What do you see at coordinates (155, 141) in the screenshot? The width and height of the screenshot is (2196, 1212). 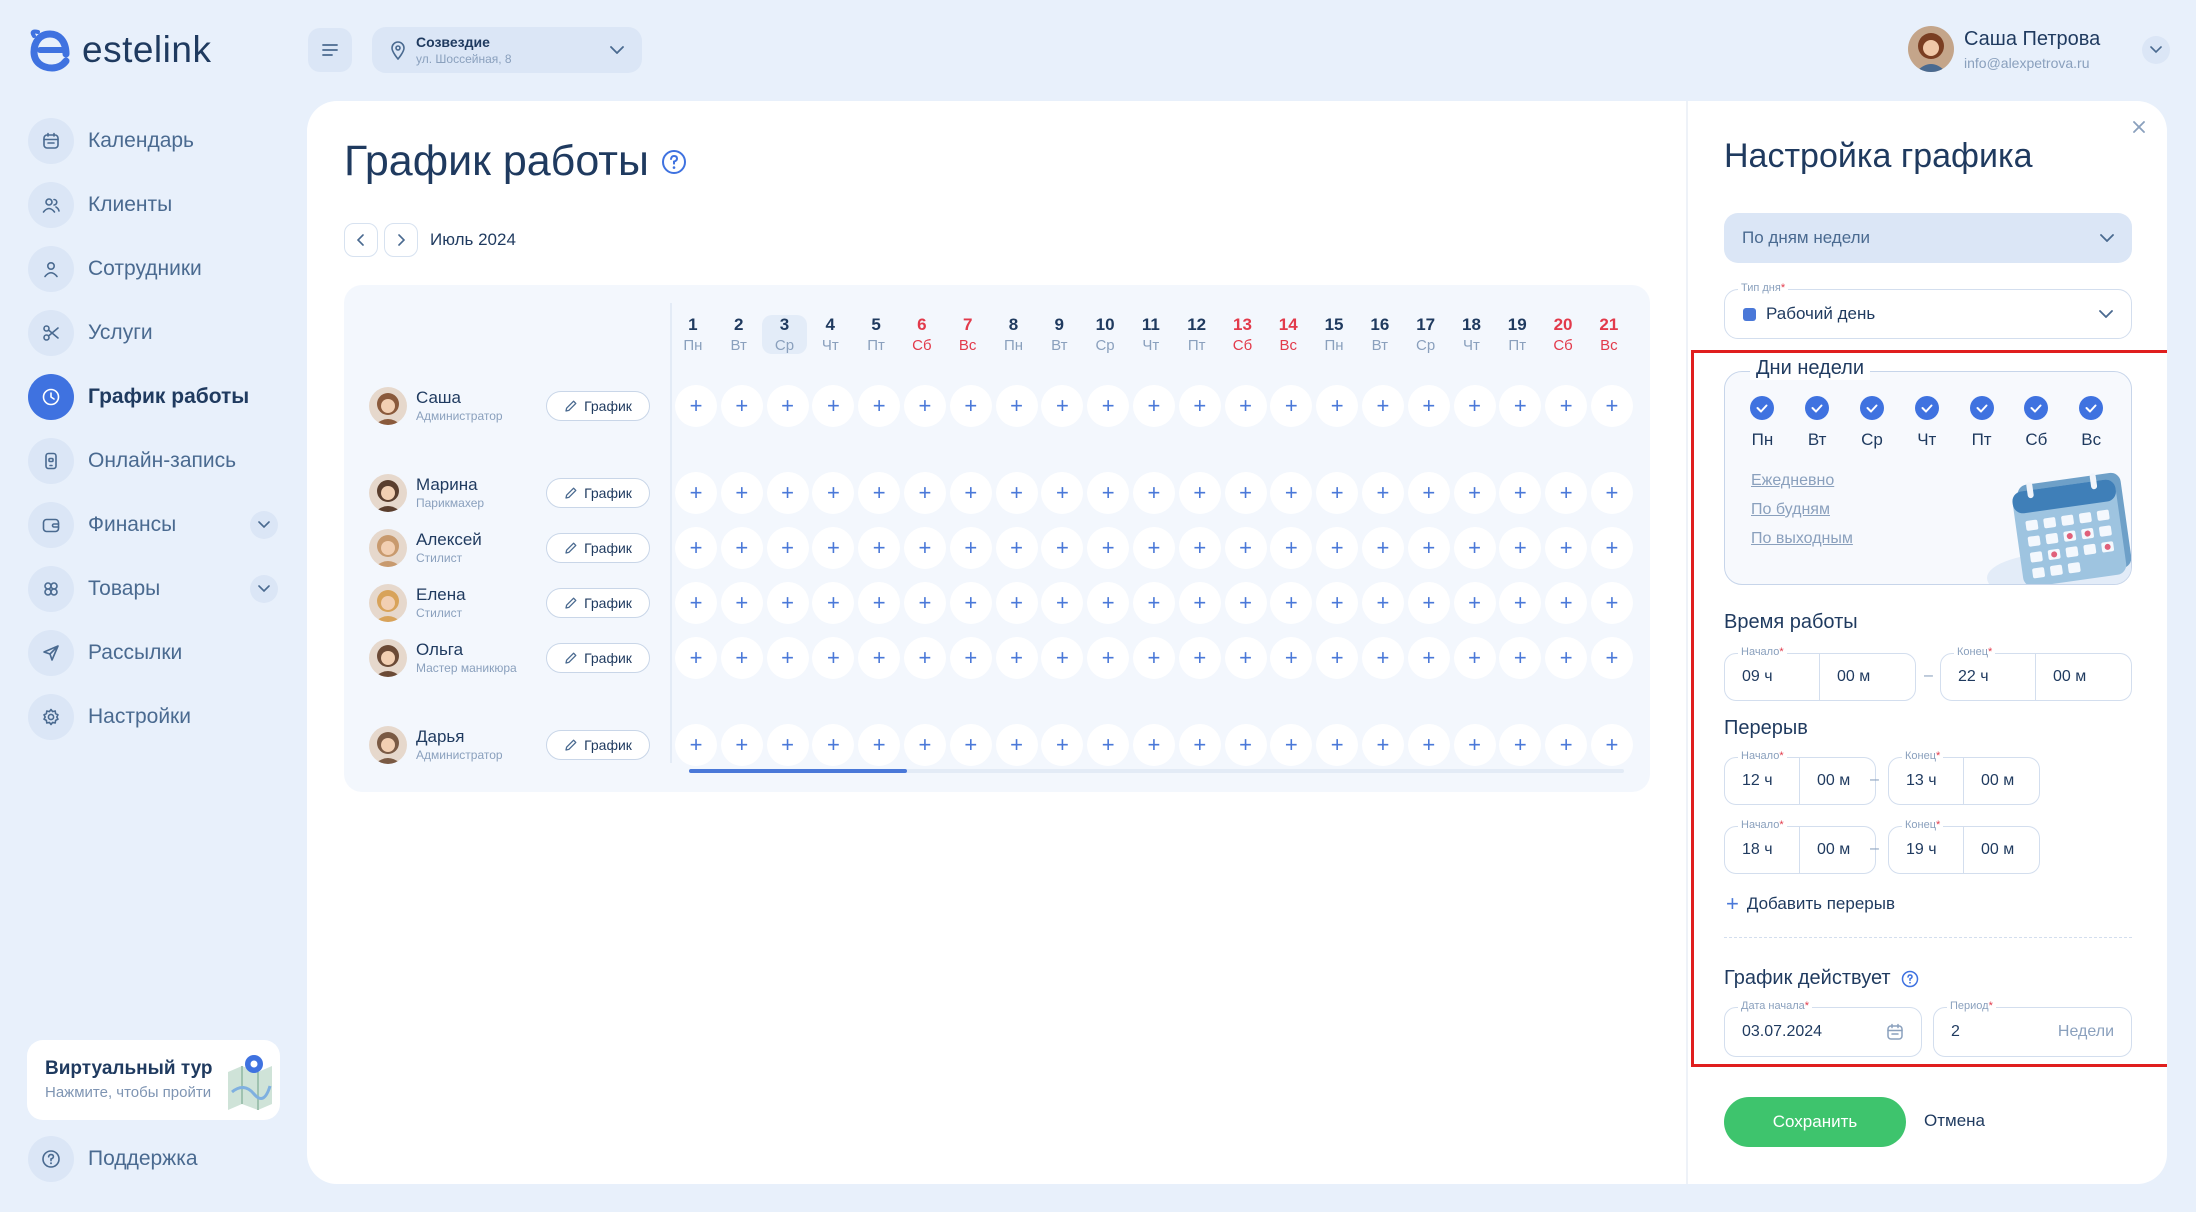 I see `sidebar-item-calendar: Календарь` at bounding box center [155, 141].